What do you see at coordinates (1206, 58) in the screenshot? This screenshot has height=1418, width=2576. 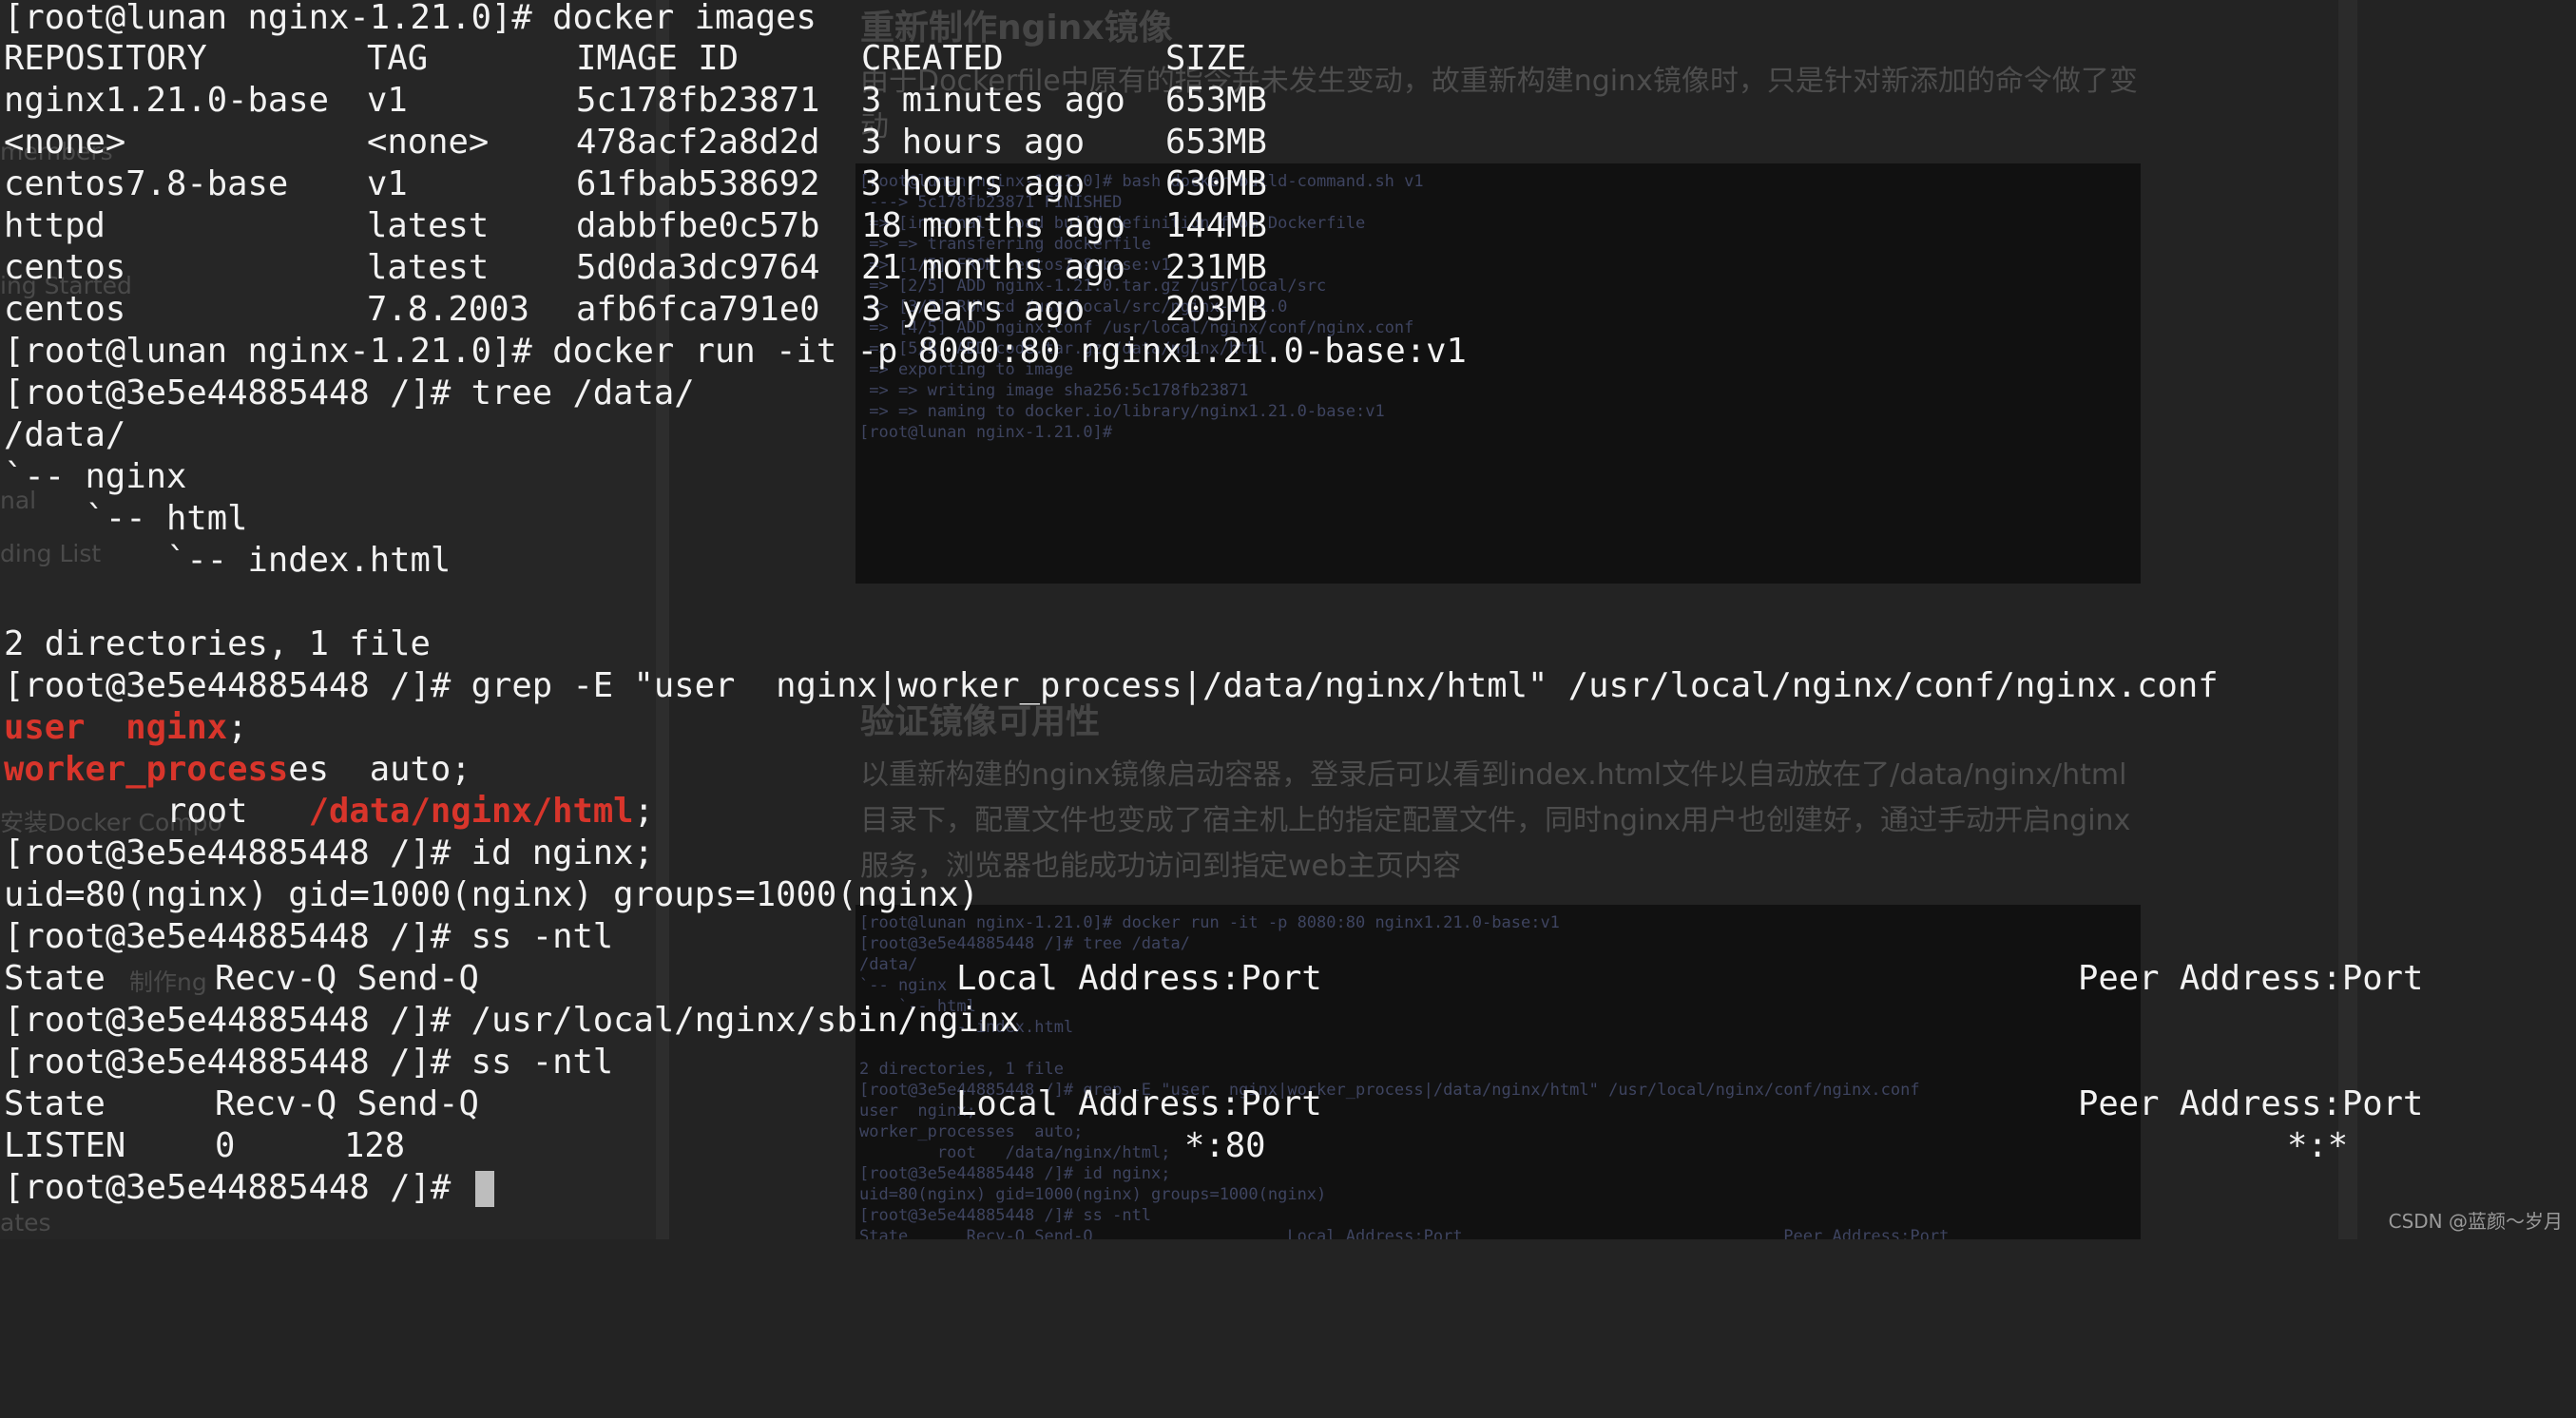 I see `column-header-size: SIZE` at bounding box center [1206, 58].